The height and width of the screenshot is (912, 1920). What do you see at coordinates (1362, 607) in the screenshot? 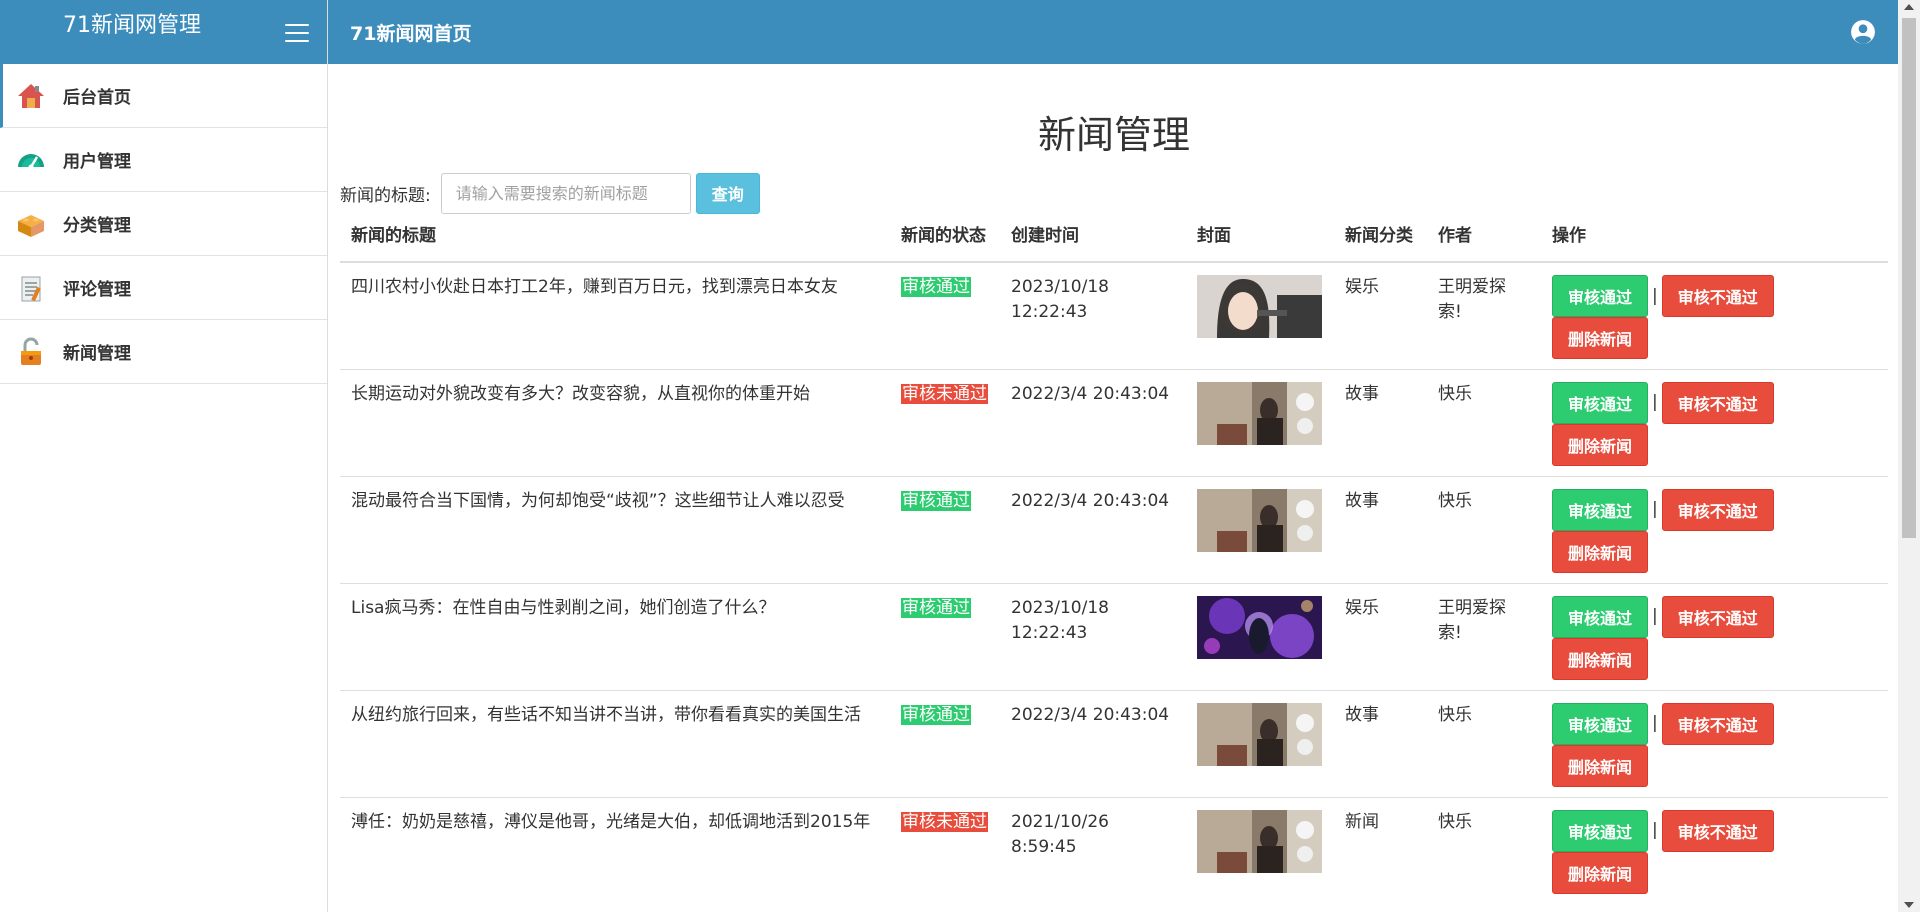
I see `category: 娱乐` at bounding box center [1362, 607].